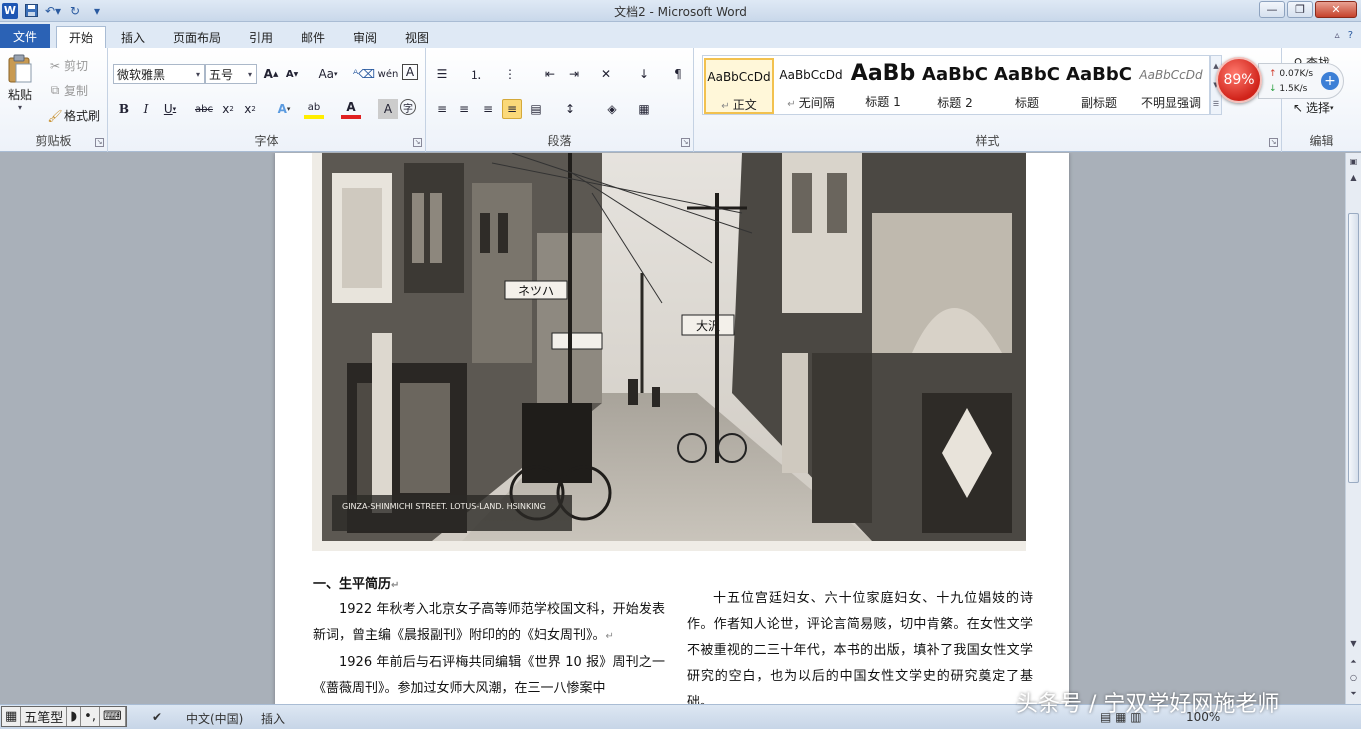 This screenshot has width=1361, height=729. Describe the element at coordinates (20, 83) in the screenshot. I see `paste-button: 粘贴 ▾` at that location.